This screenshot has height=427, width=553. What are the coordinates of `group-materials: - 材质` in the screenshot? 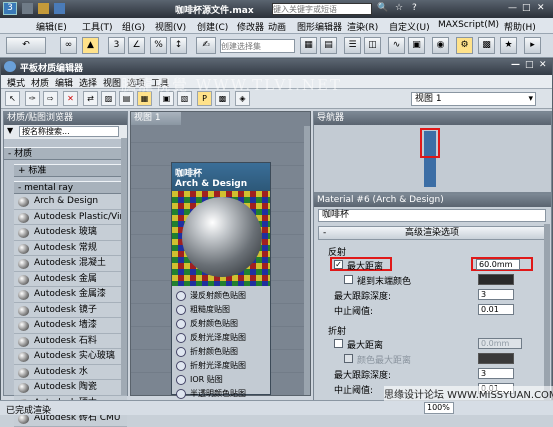 It's located at (65, 153).